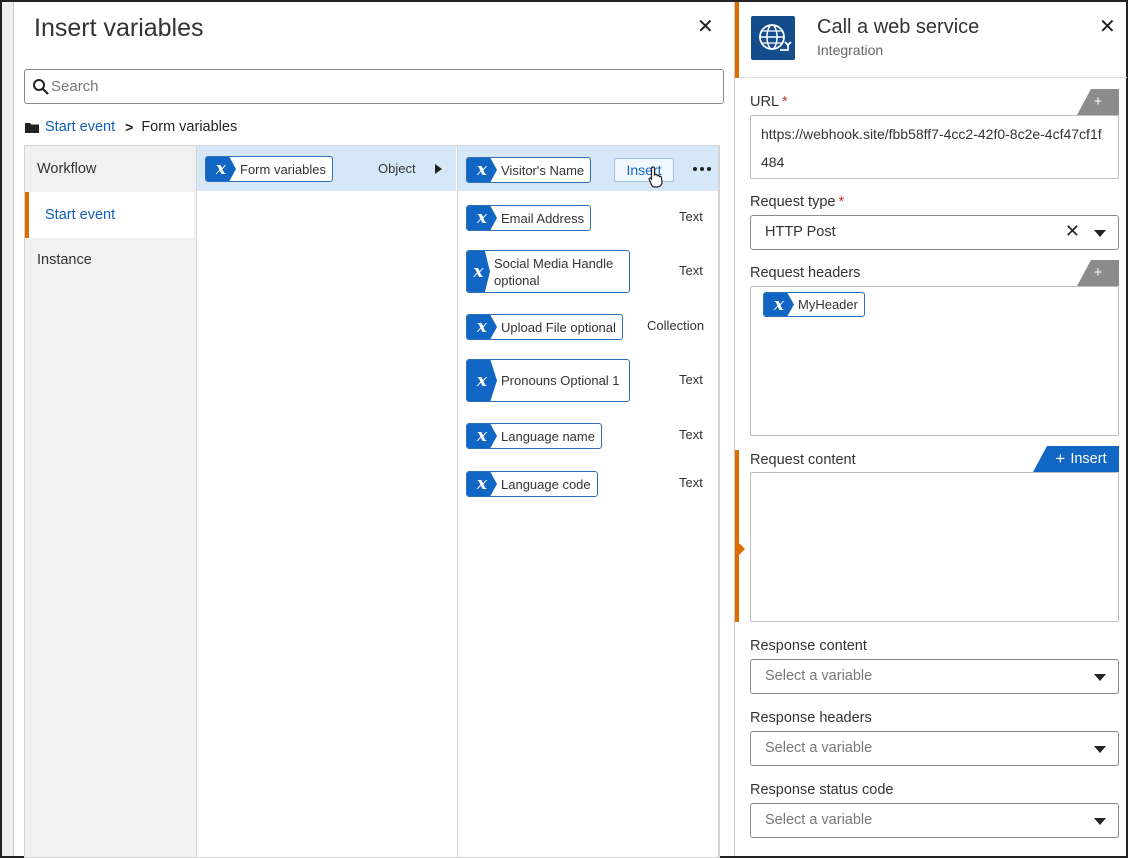 This screenshot has height=858, width=1128. What do you see at coordinates (934, 820) in the screenshot?
I see `response-status-select: Select a variable` at bounding box center [934, 820].